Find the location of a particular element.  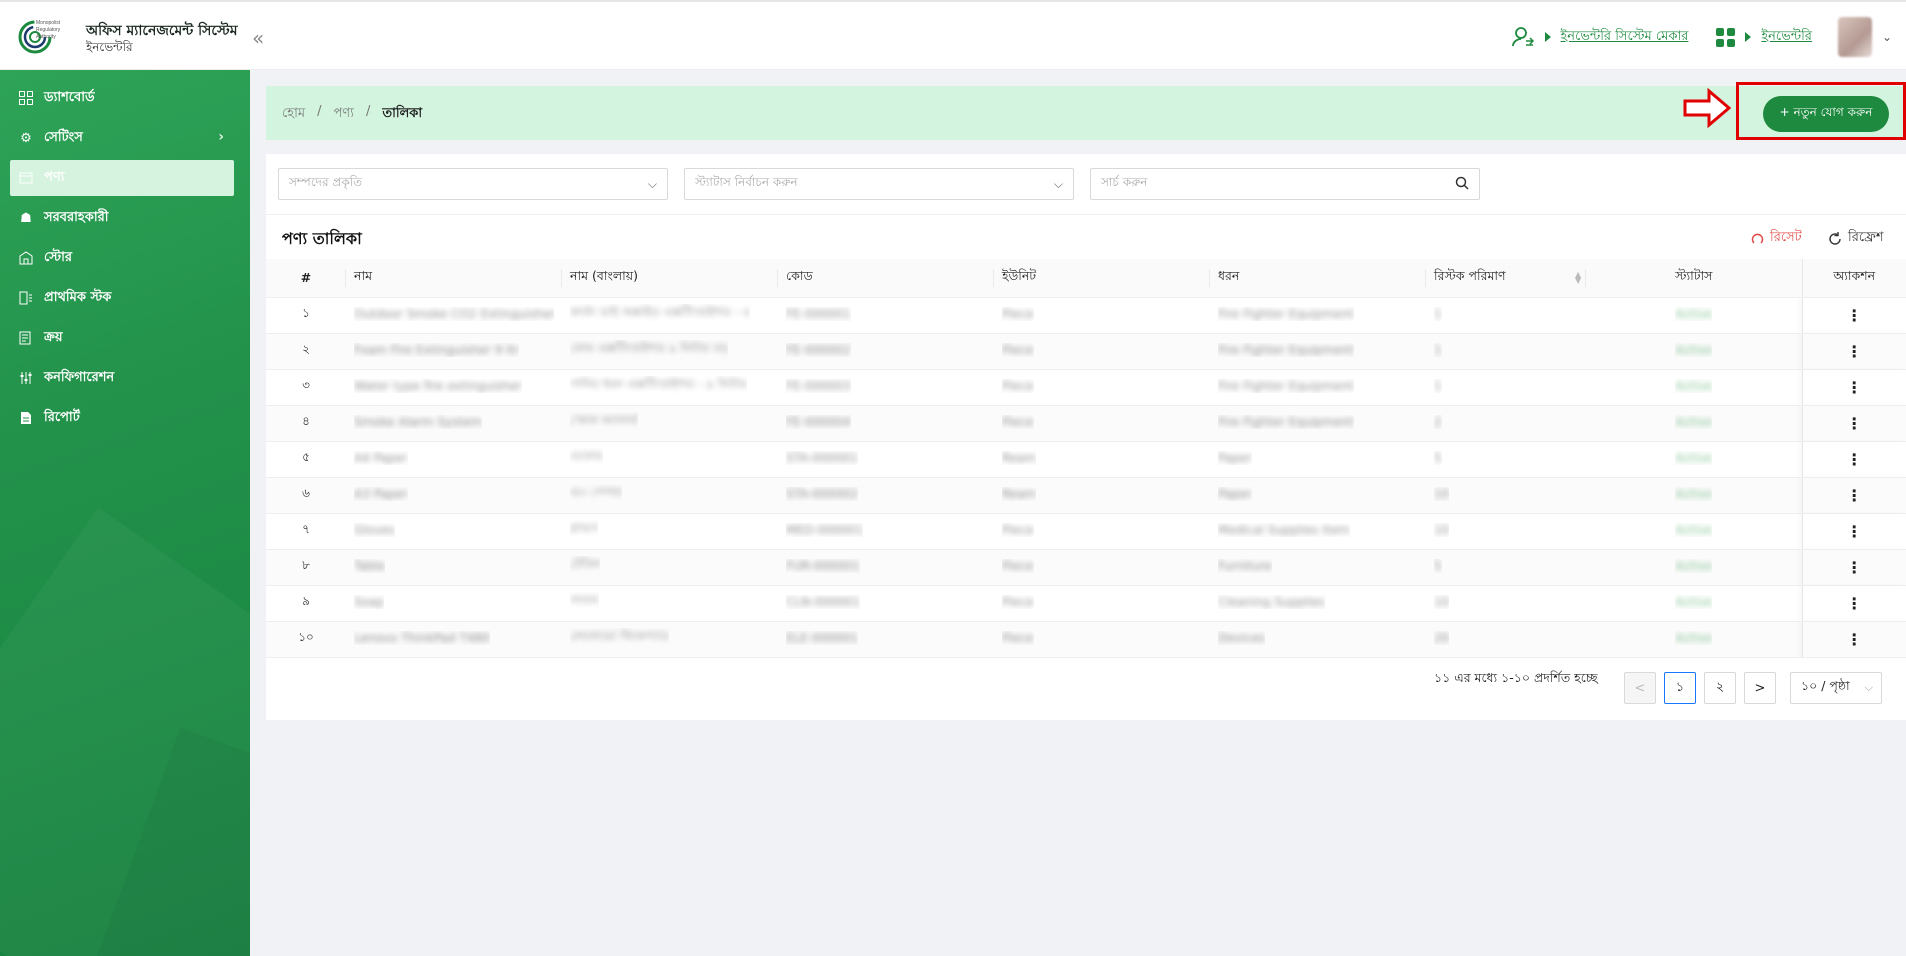

collapse-sidebar-icon: « is located at coordinates (258, 38).